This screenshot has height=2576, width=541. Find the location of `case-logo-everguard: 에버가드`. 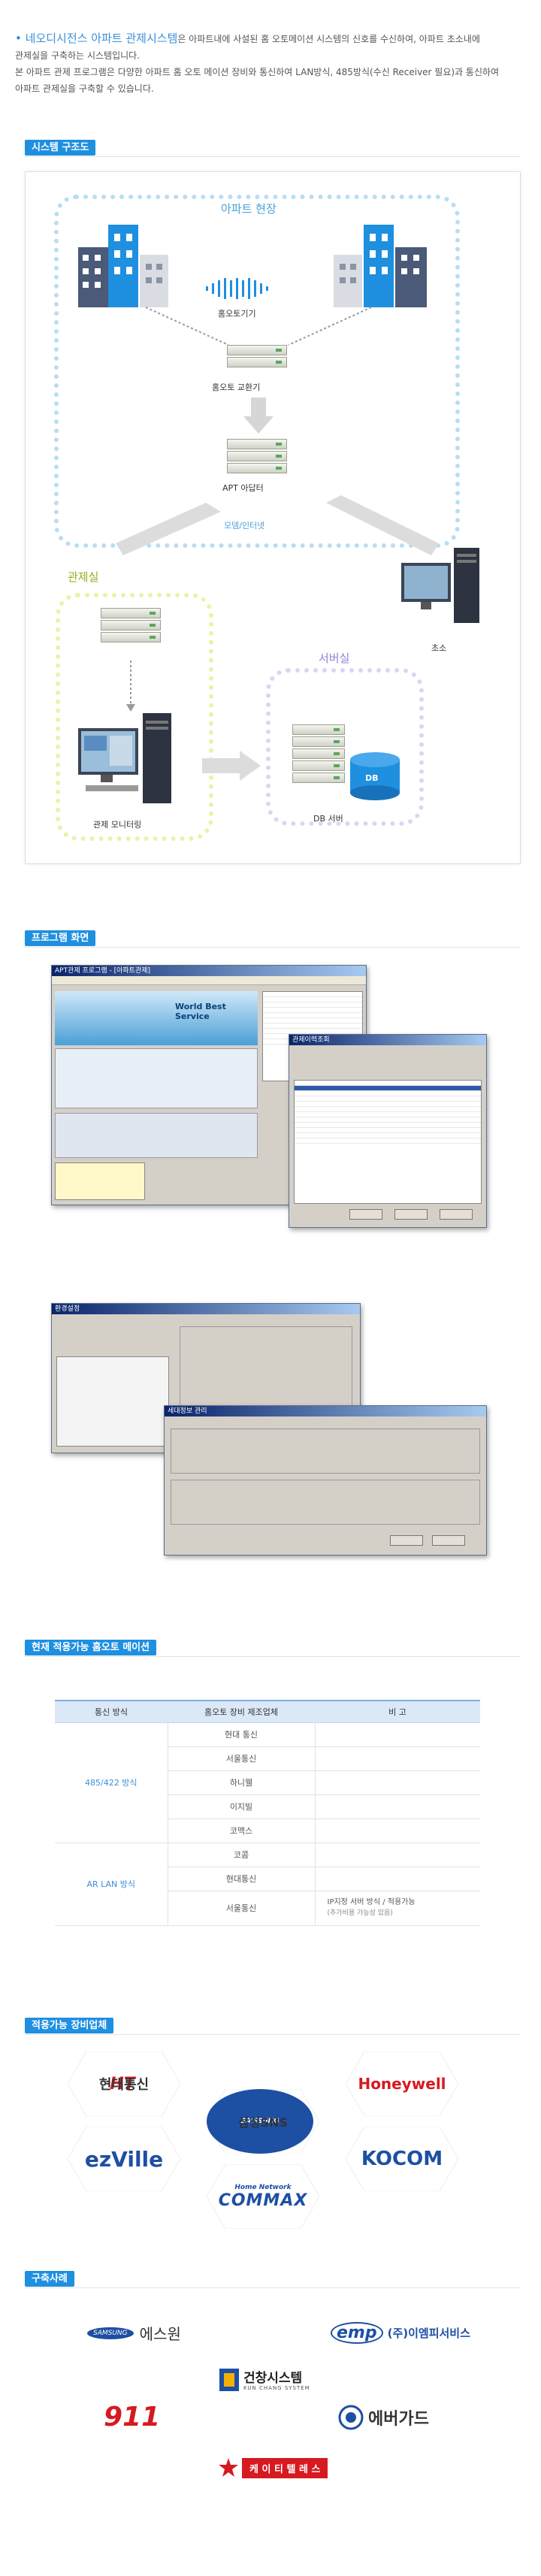

case-logo-everguard: 에버가드 is located at coordinates (383, 2418).